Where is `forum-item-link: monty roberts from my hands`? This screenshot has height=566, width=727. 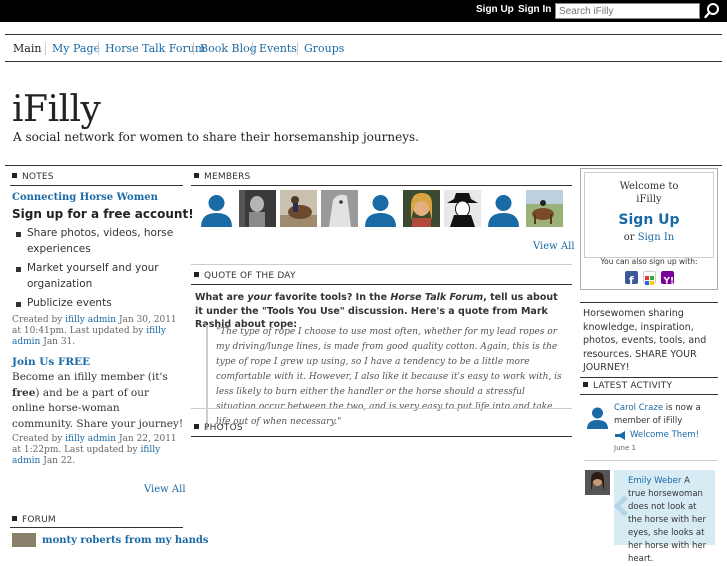
forum-item-link: monty roberts from my hands is located at coordinates (125, 540).